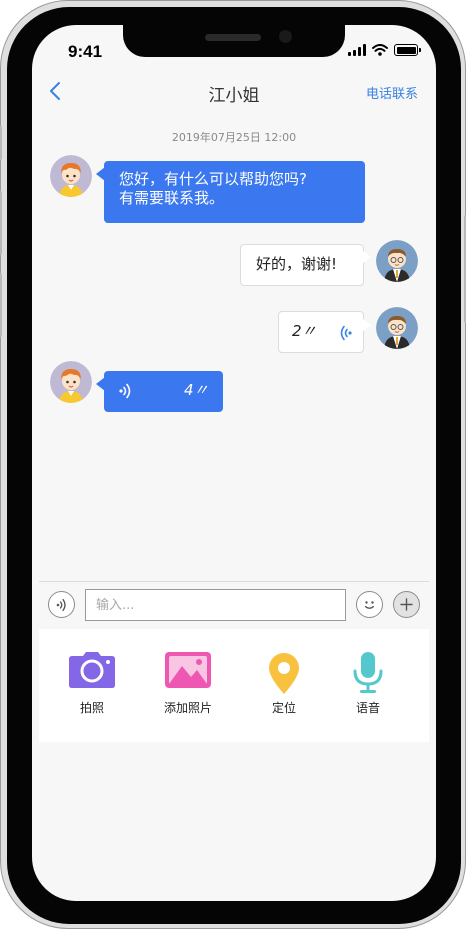 The width and height of the screenshot is (466, 929). I want to click on outgoing-voice-message: 2〃, so click(321, 332).